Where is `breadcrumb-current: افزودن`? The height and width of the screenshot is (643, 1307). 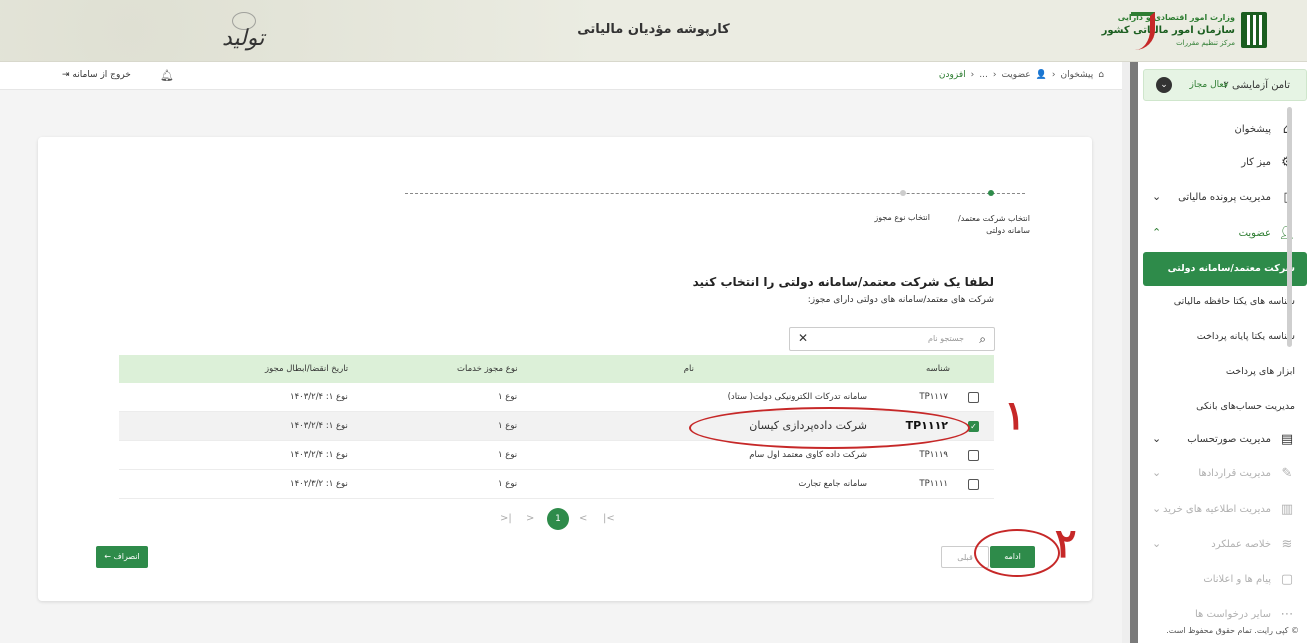 breadcrumb-current: افزودن is located at coordinates (952, 75).